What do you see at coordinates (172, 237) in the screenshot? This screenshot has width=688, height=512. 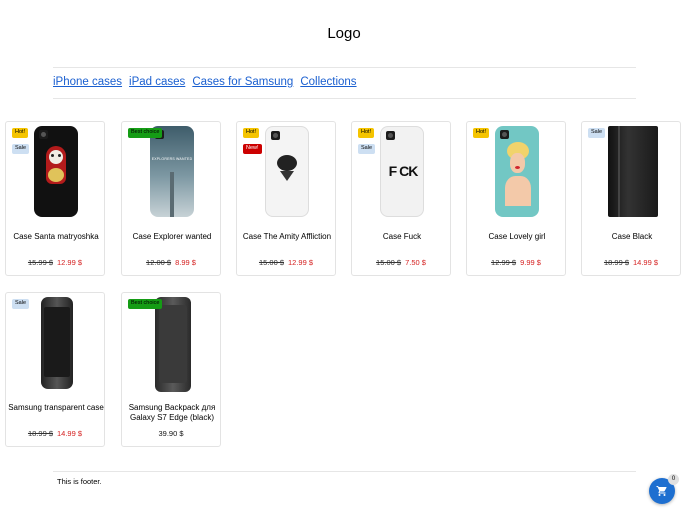 I see `product-title: Case Explorer wanted` at bounding box center [172, 237].